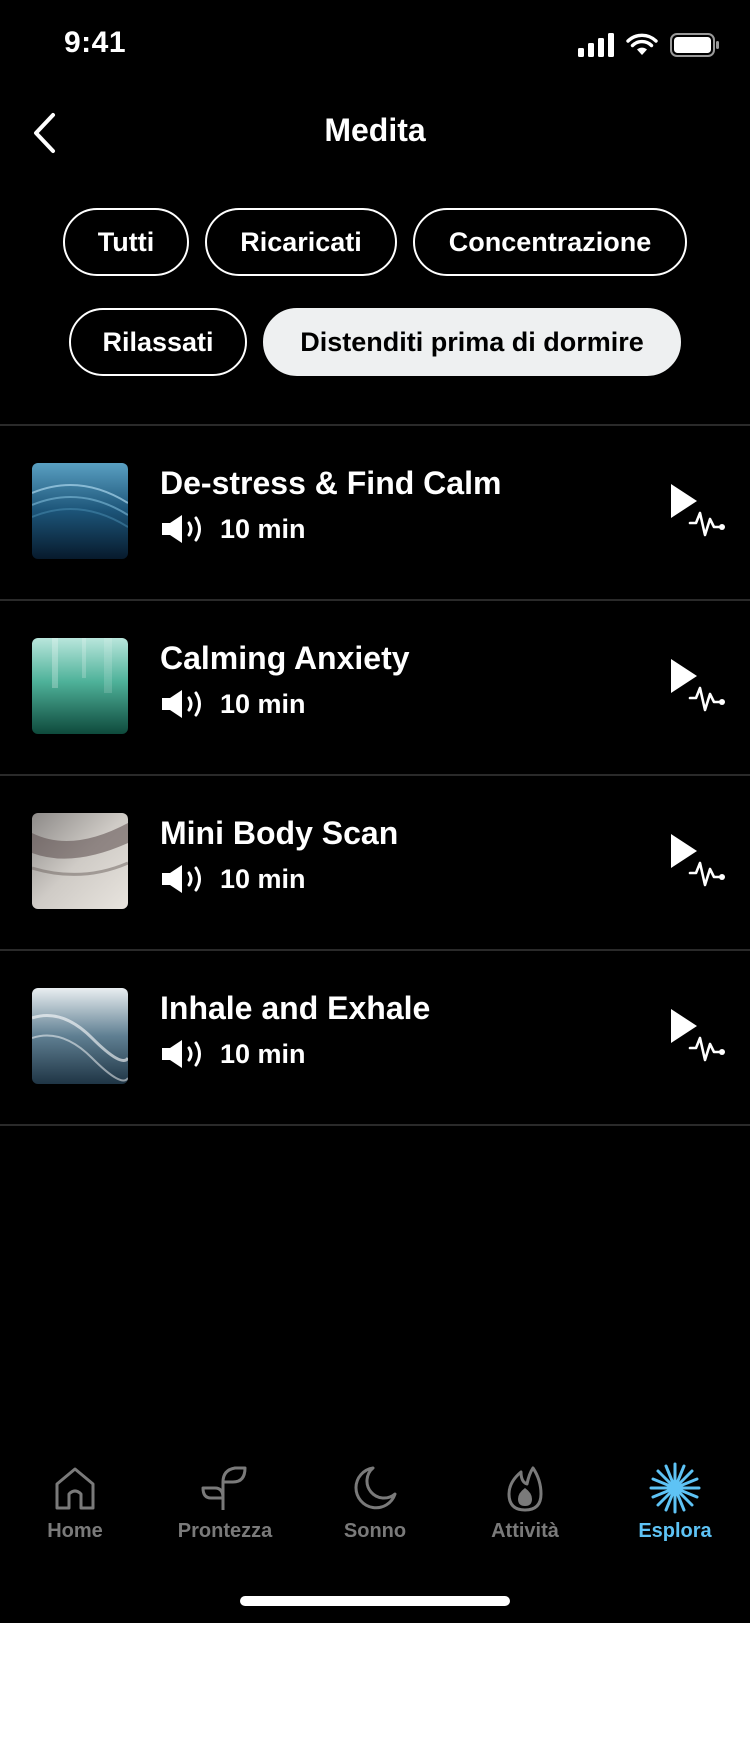 This screenshot has height=1756, width=750. Describe the element at coordinates (301, 242) in the screenshot. I see `filter-chip-ricaricati: Ricaricati` at that location.